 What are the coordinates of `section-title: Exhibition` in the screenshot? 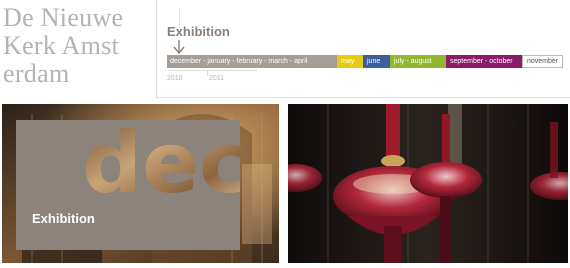 It's located at (198, 31).